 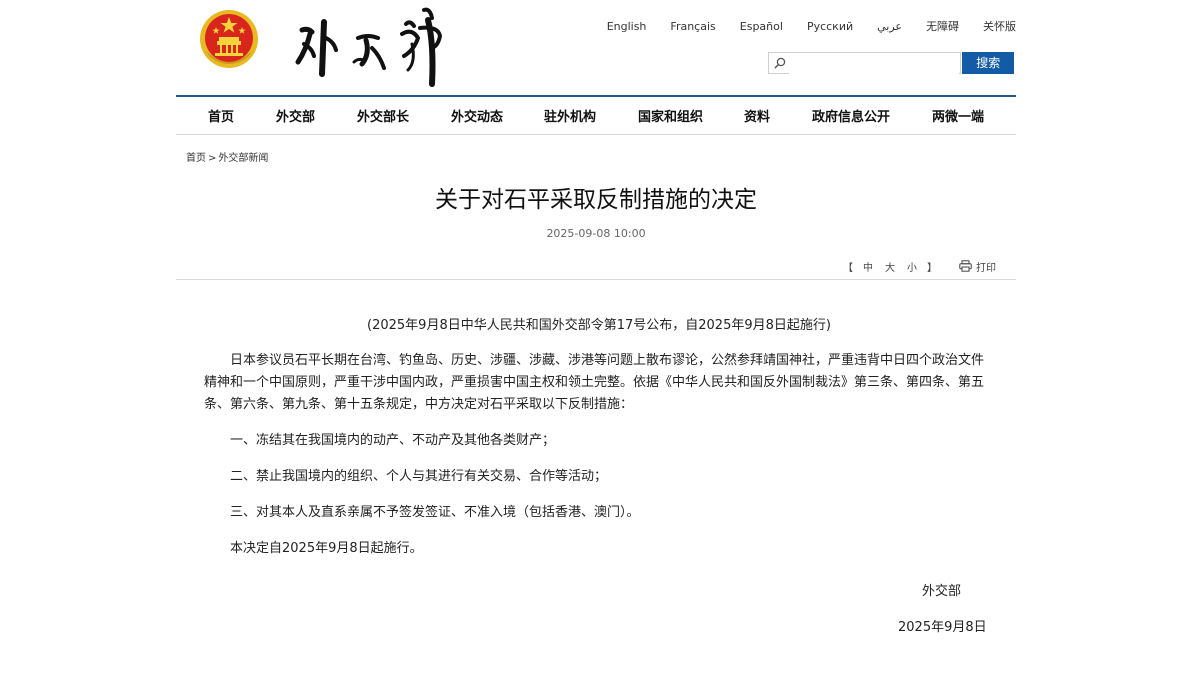 What do you see at coordinates (383, 115) in the screenshot?
I see `nav-item-minister: 外交部长` at bounding box center [383, 115].